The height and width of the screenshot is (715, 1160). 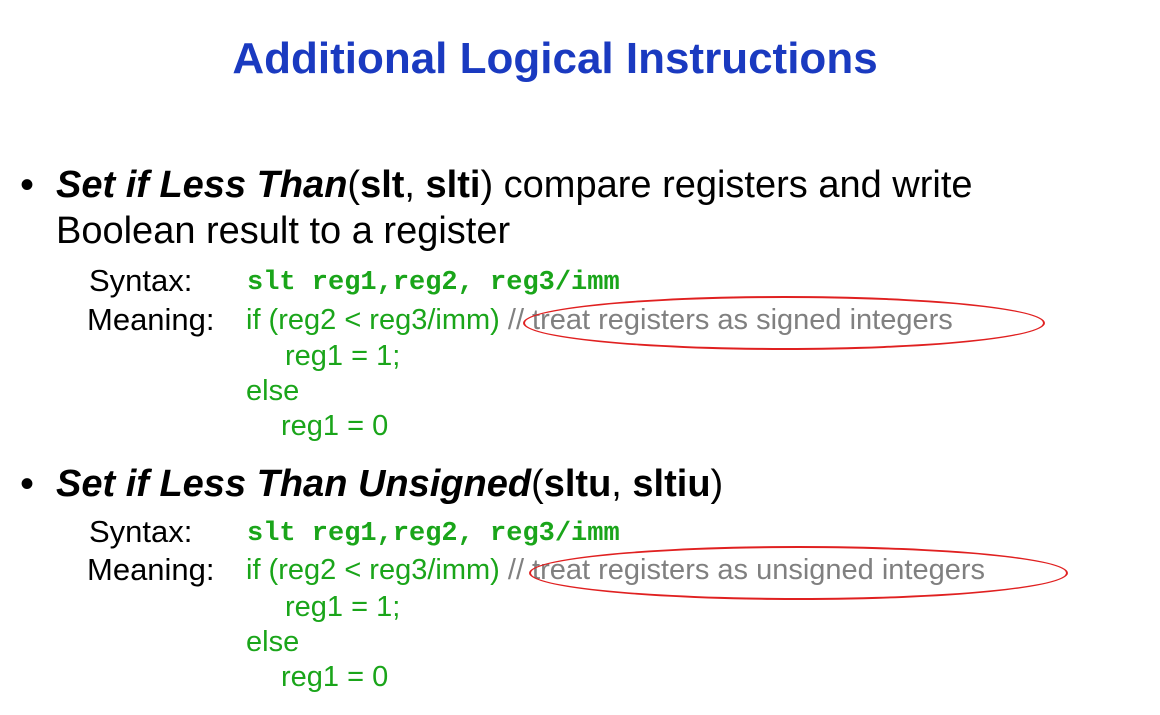 I want to click on bullet-2-then-line: reg1 = 1;, so click(x=343, y=607).